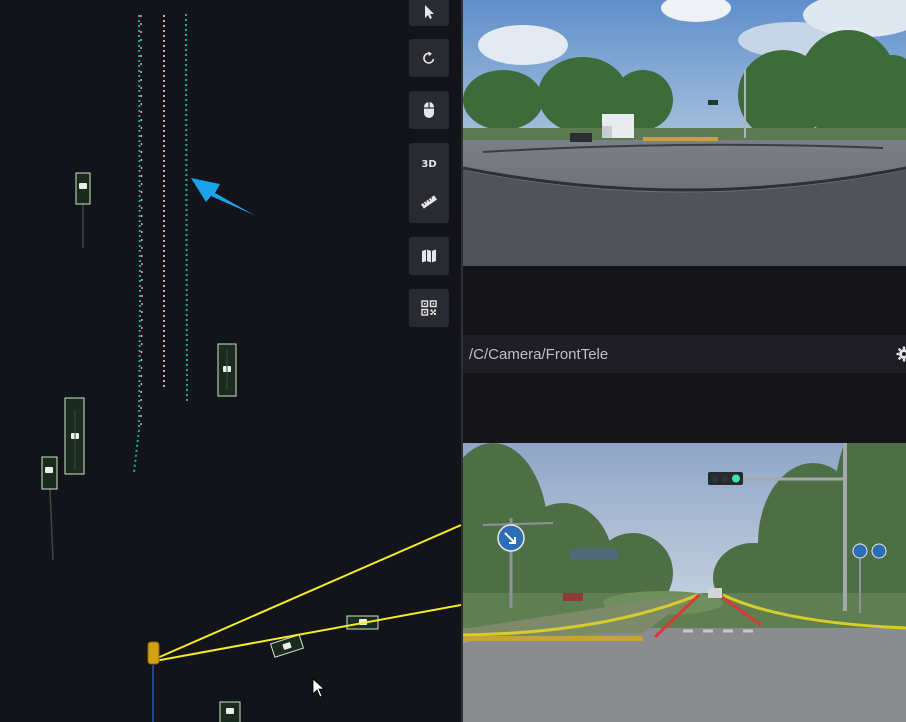 The image size is (906, 722). I want to click on reset-view-button, so click(429, 58).